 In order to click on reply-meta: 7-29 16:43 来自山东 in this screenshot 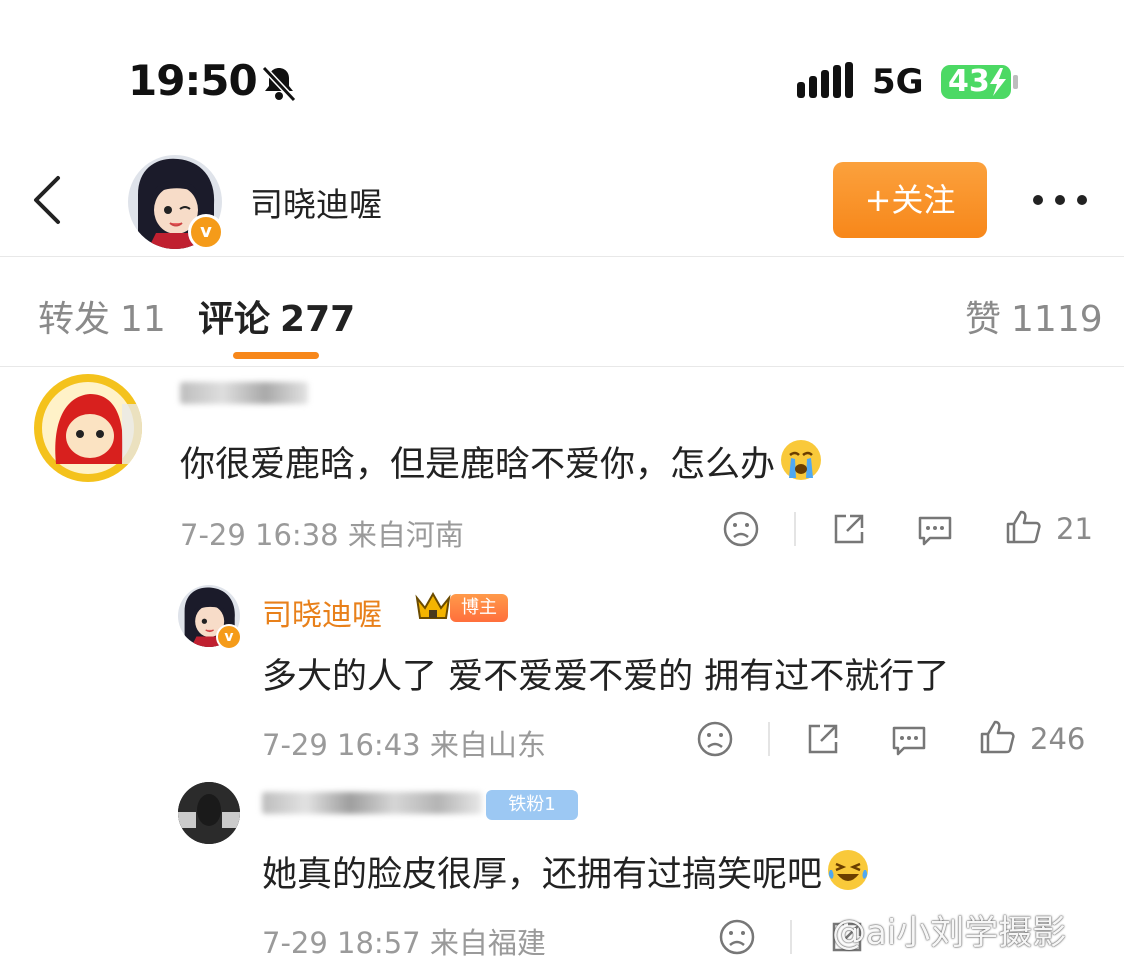, I will do `click(404, 745)`.